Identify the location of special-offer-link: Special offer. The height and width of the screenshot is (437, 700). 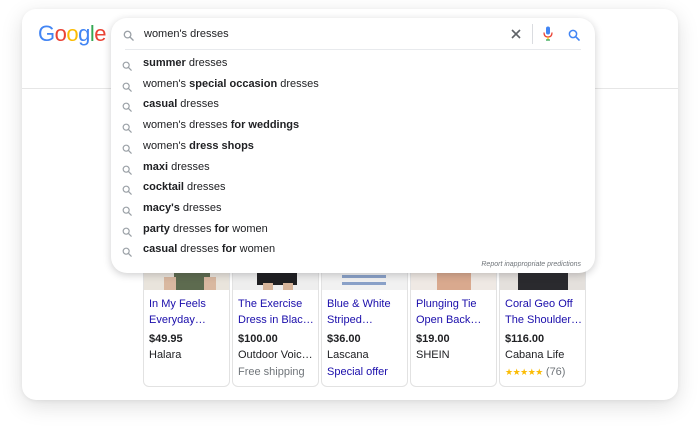
(357, 372).